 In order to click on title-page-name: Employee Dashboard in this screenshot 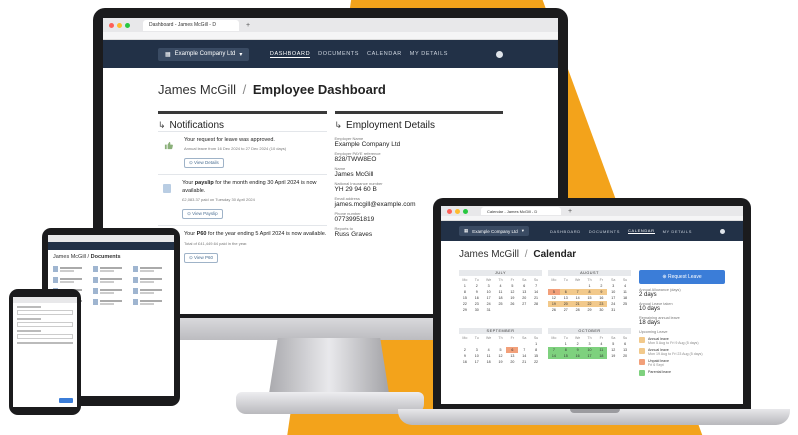, I will do `click(319, 89)`.